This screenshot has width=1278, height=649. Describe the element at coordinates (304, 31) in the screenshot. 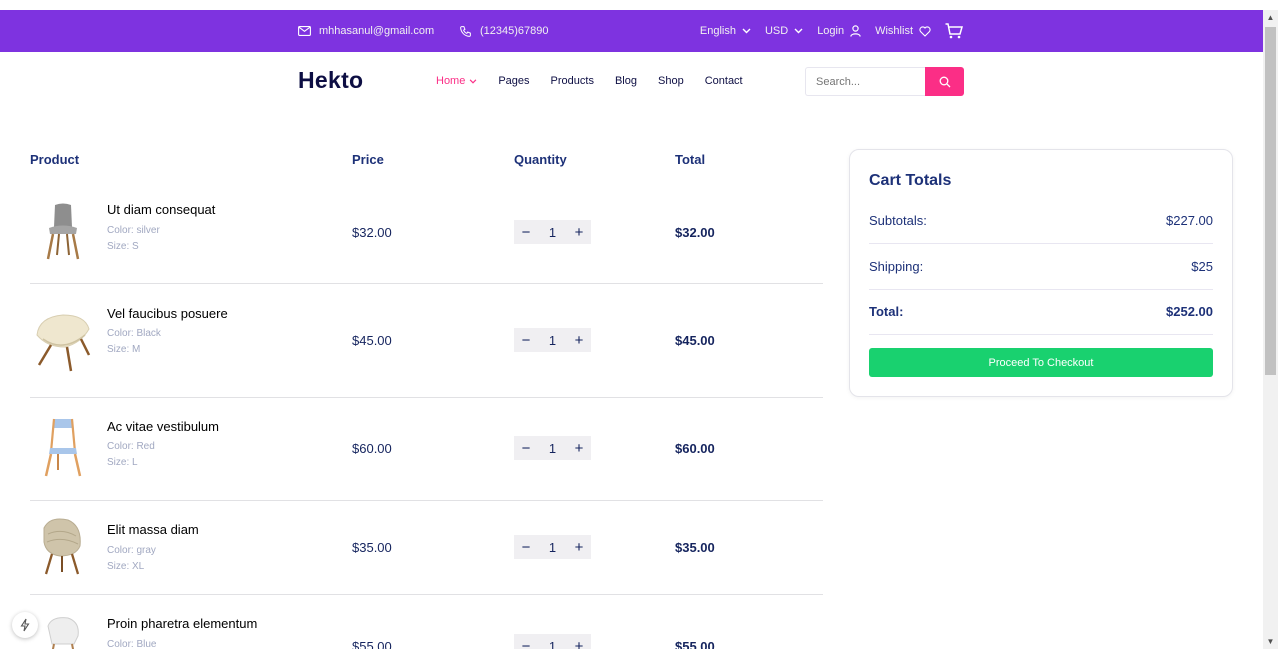

I see `mail-icon` at that location.